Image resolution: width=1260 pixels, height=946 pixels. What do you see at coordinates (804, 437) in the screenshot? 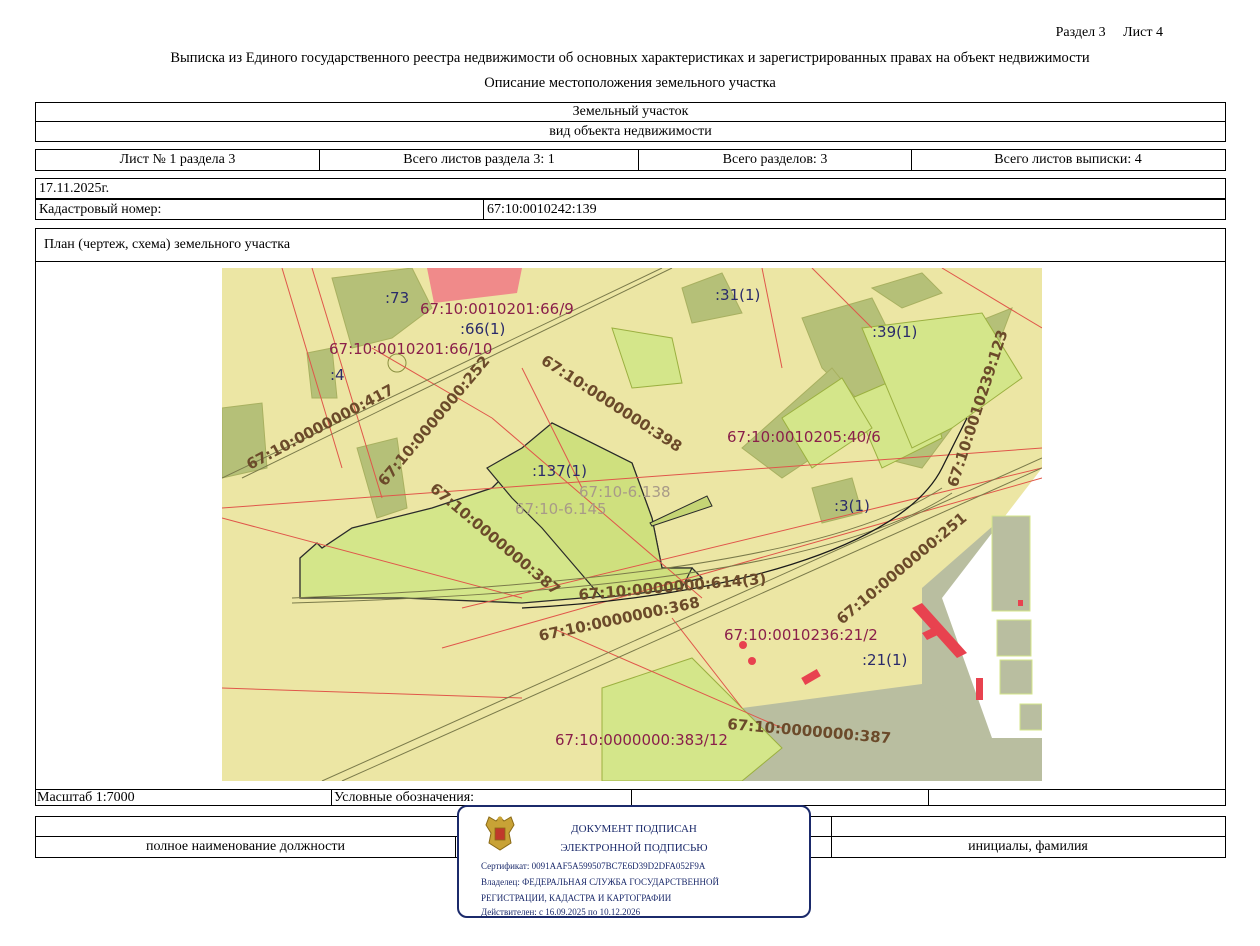
I see `label-205-40-6: 67:10:0010205:40/6` at bounding box center [804, 437].